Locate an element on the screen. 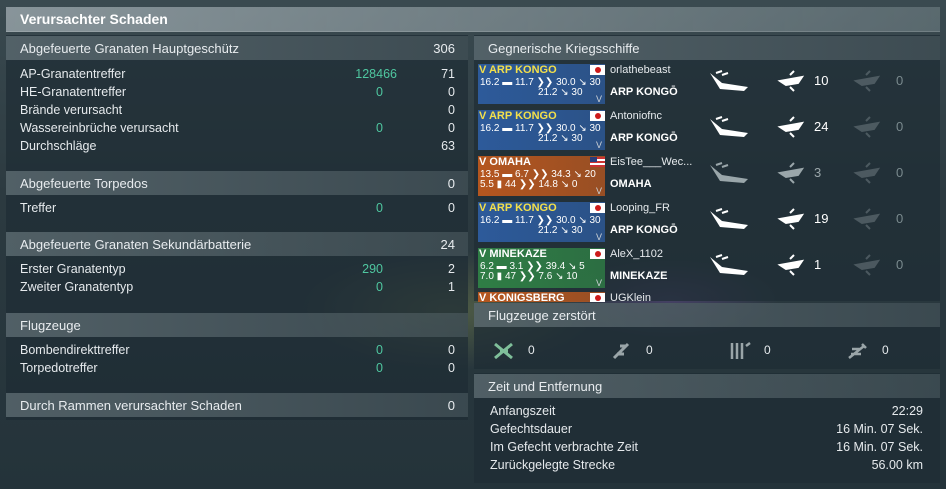  ship-name: MINEKAZE is located at coordinates (639, 276).